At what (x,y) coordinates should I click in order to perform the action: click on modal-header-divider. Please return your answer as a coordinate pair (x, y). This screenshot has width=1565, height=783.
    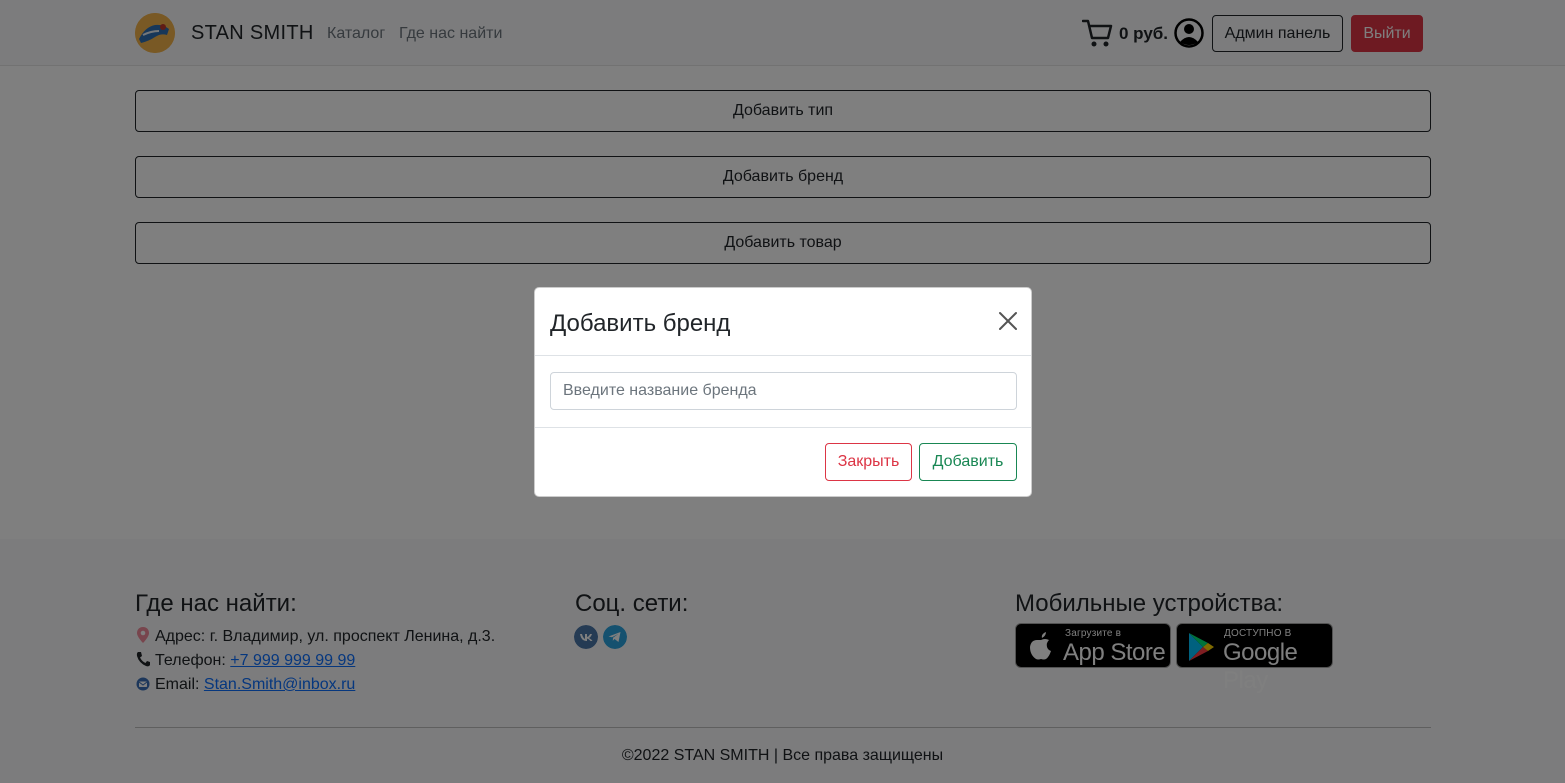
    Looking at the image, I should click on (783, 355).